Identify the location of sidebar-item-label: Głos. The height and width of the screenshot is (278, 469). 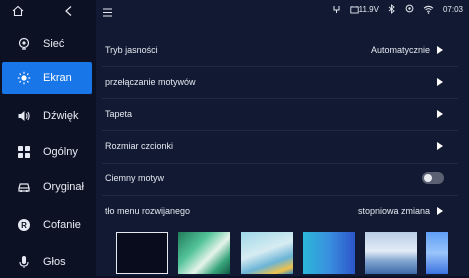
(54, 262).